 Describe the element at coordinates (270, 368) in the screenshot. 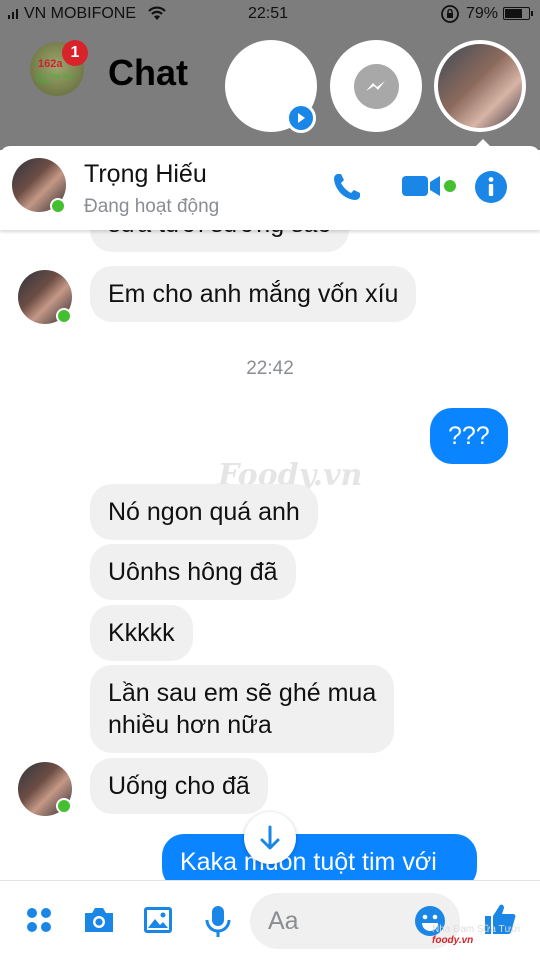

I see `timestamp-separator: 22:42` at that location.